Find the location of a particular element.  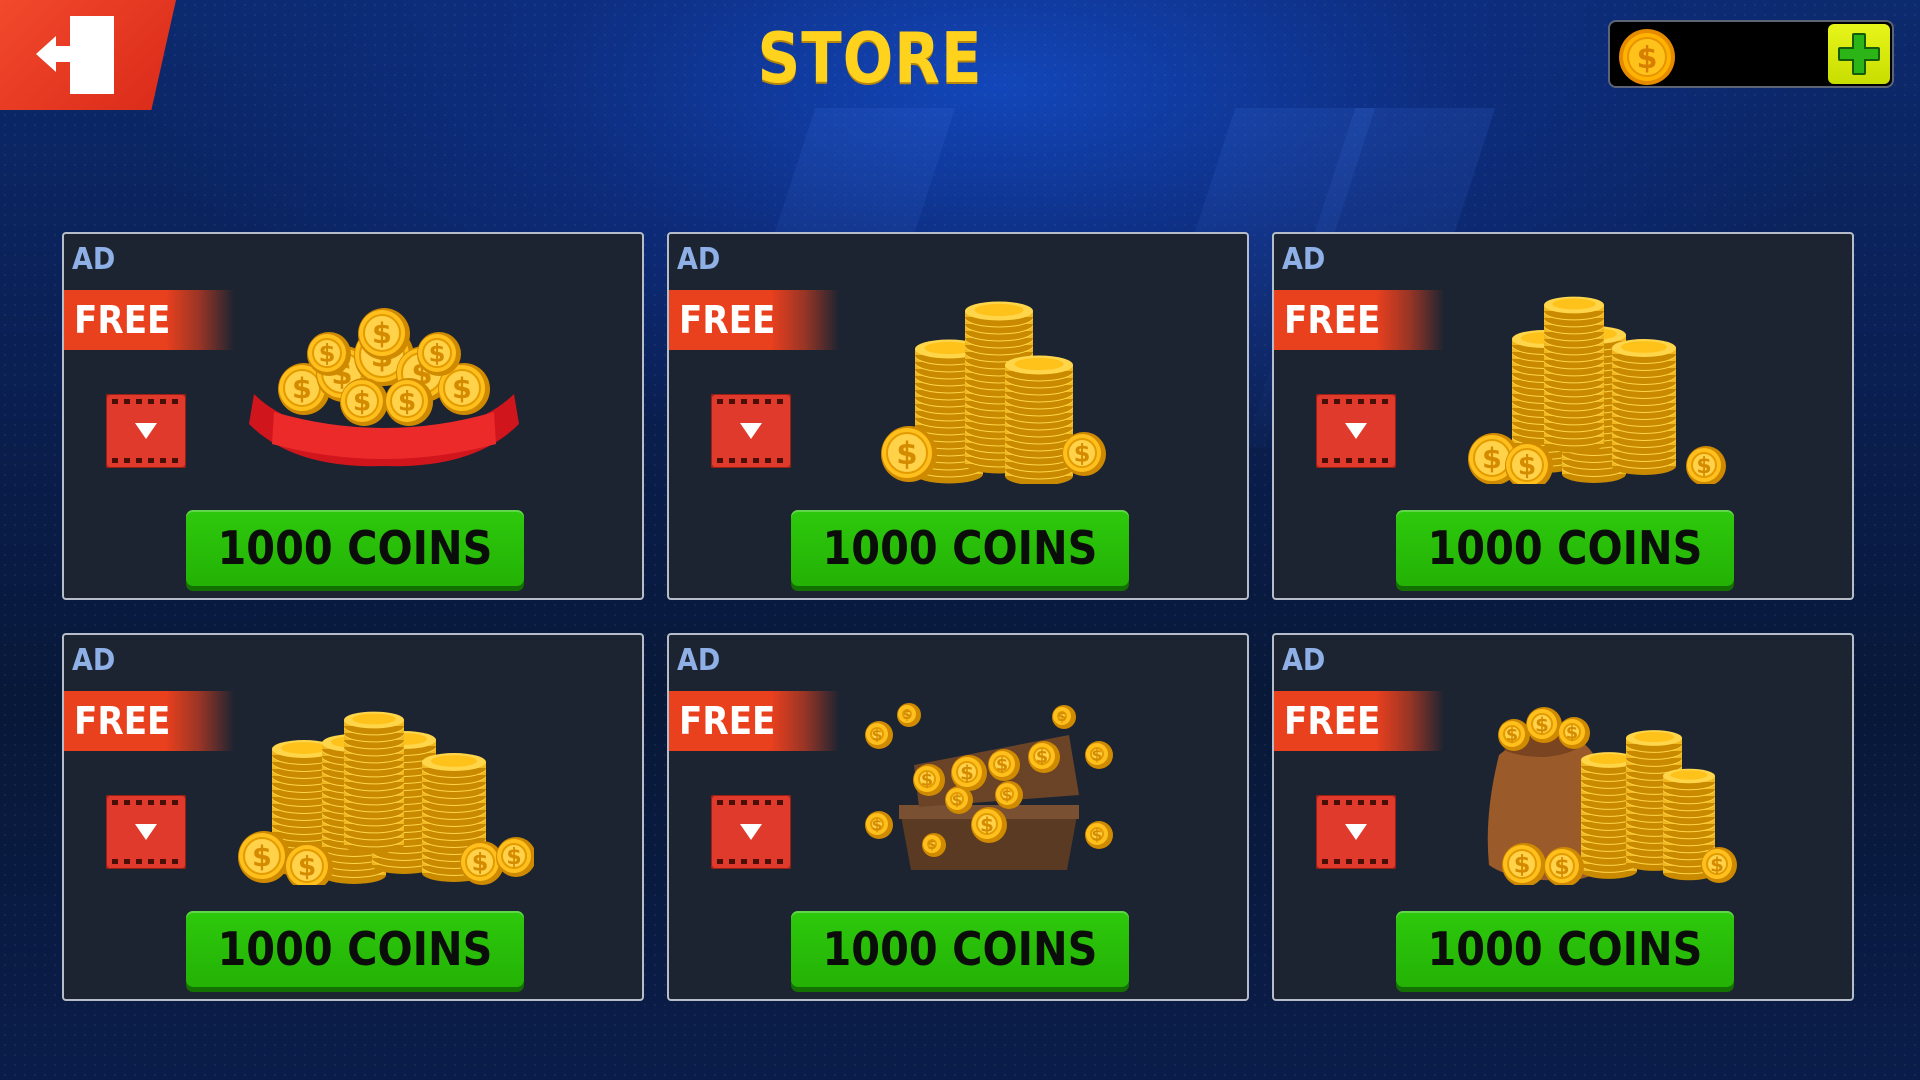

coin-sack-illustration: $ $ $ $ $ $ is located at coordinates (1612, 796).